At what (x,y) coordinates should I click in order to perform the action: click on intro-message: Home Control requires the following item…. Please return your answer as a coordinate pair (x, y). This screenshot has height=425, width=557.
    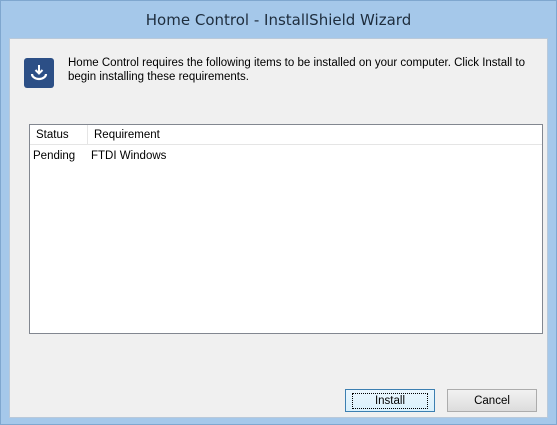
    Looking at the image, I should click on (297, 70).